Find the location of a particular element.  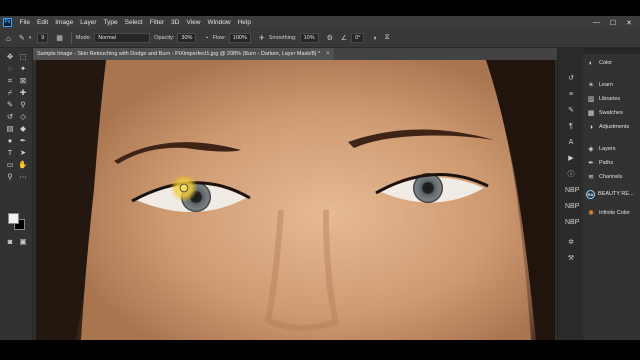

foreground-color-swatch is located at coordinates (13, 218).